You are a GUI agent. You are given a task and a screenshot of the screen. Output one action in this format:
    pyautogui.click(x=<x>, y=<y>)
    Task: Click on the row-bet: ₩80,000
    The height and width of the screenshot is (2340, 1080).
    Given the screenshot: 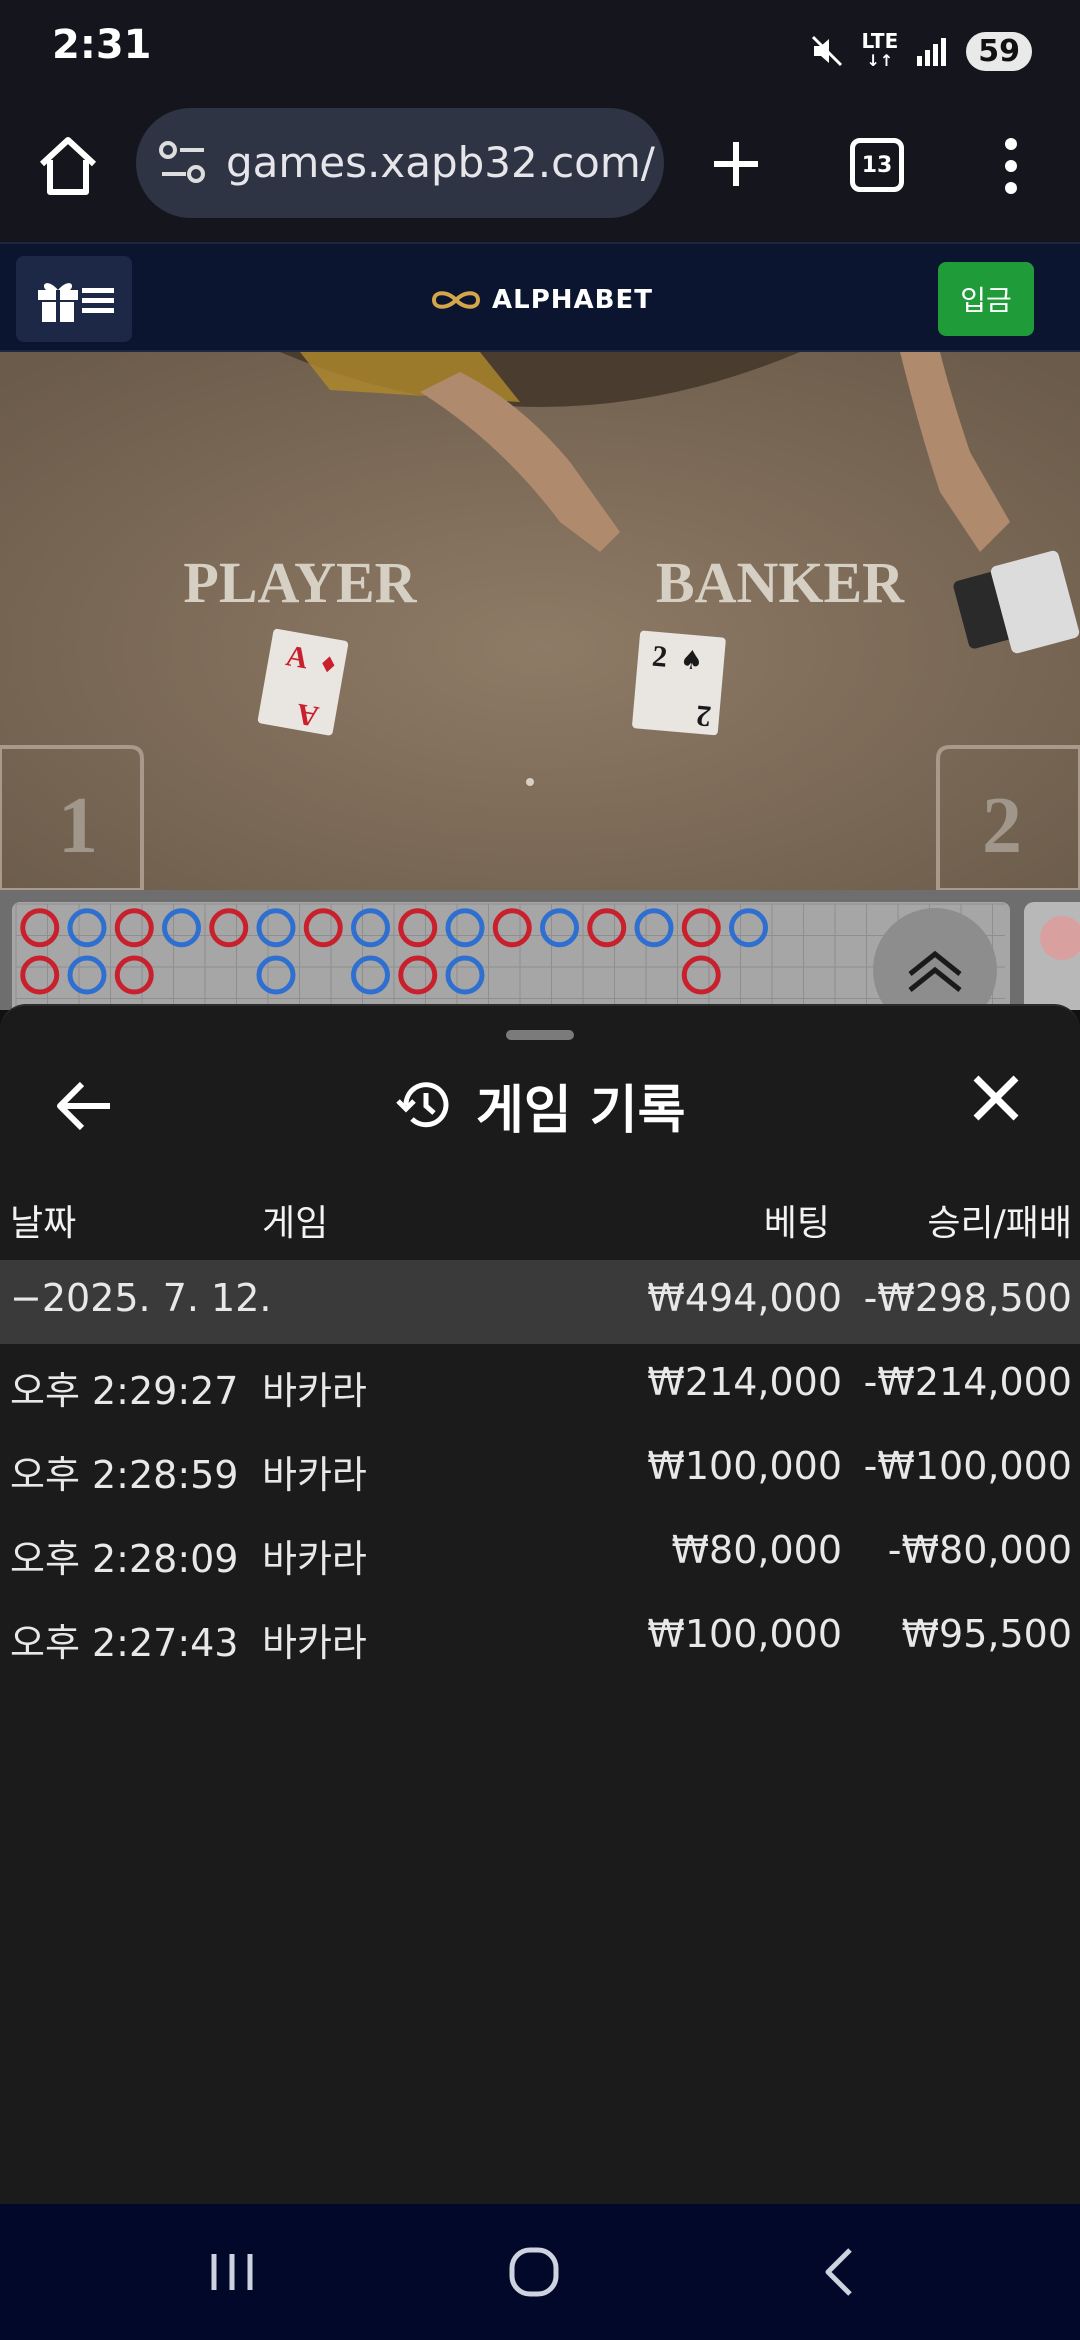 What is the action you would take?
    pyautogui.click(x=756, y=1550)
    